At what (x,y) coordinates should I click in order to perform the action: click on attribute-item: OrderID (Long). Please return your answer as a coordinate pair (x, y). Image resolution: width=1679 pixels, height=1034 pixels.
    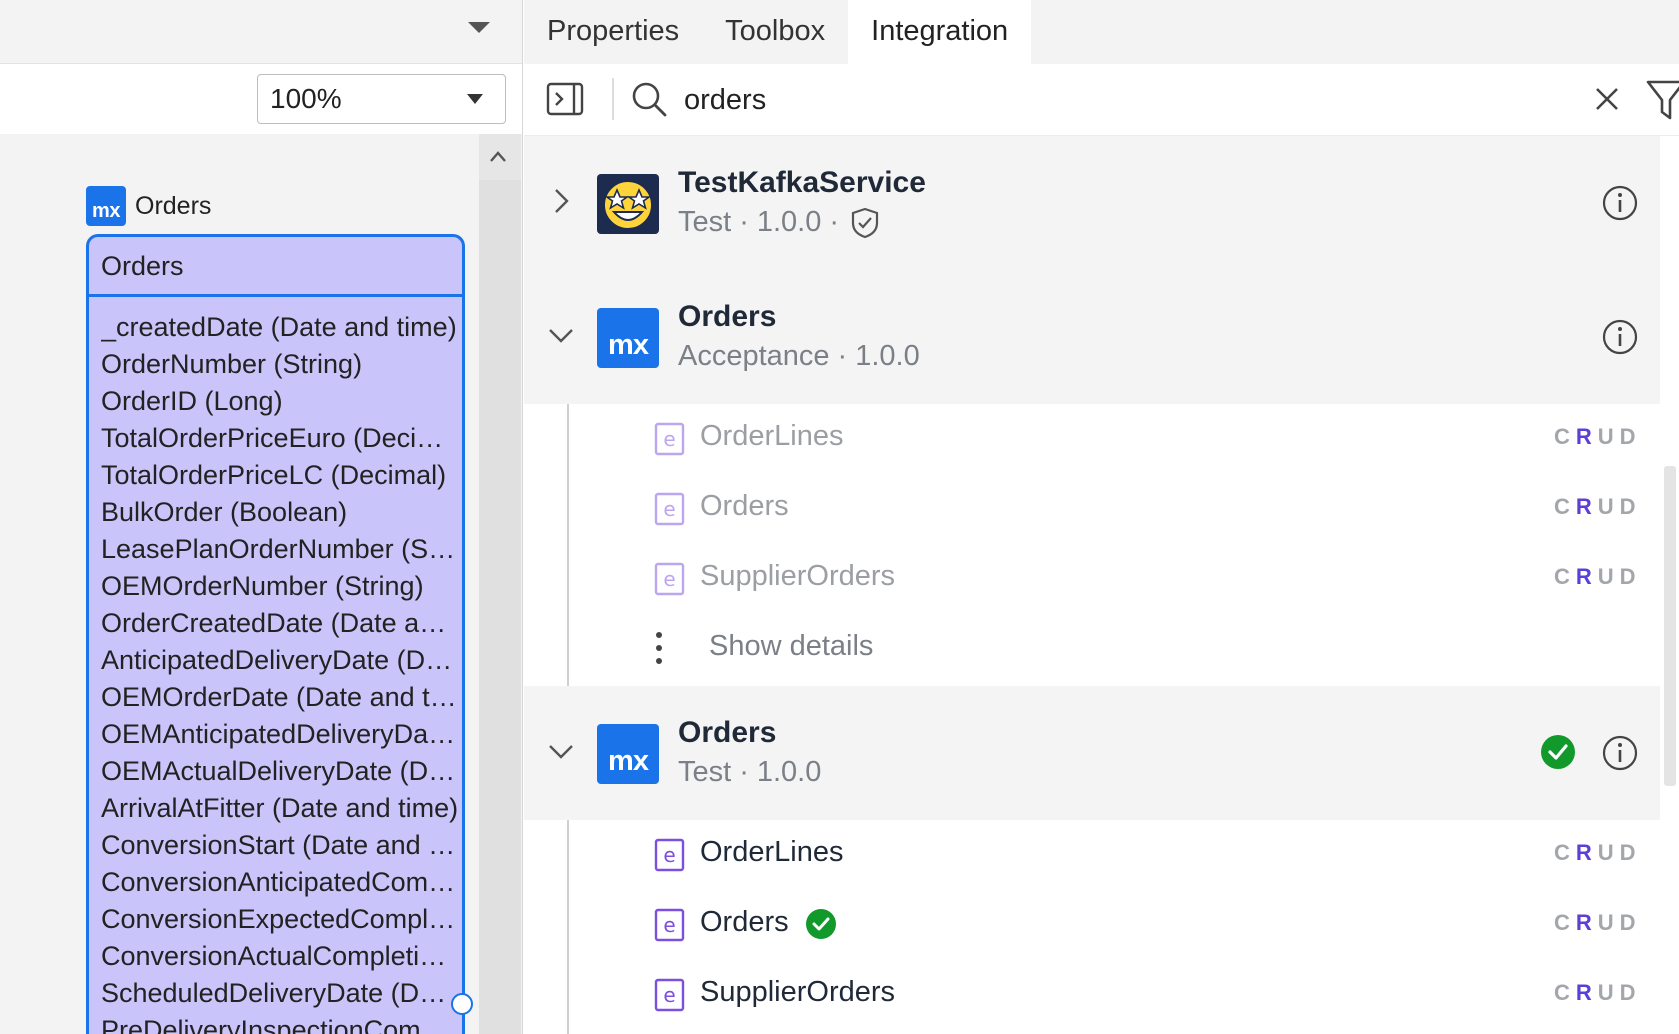
    Looking at the image, I should click on (280, 401).